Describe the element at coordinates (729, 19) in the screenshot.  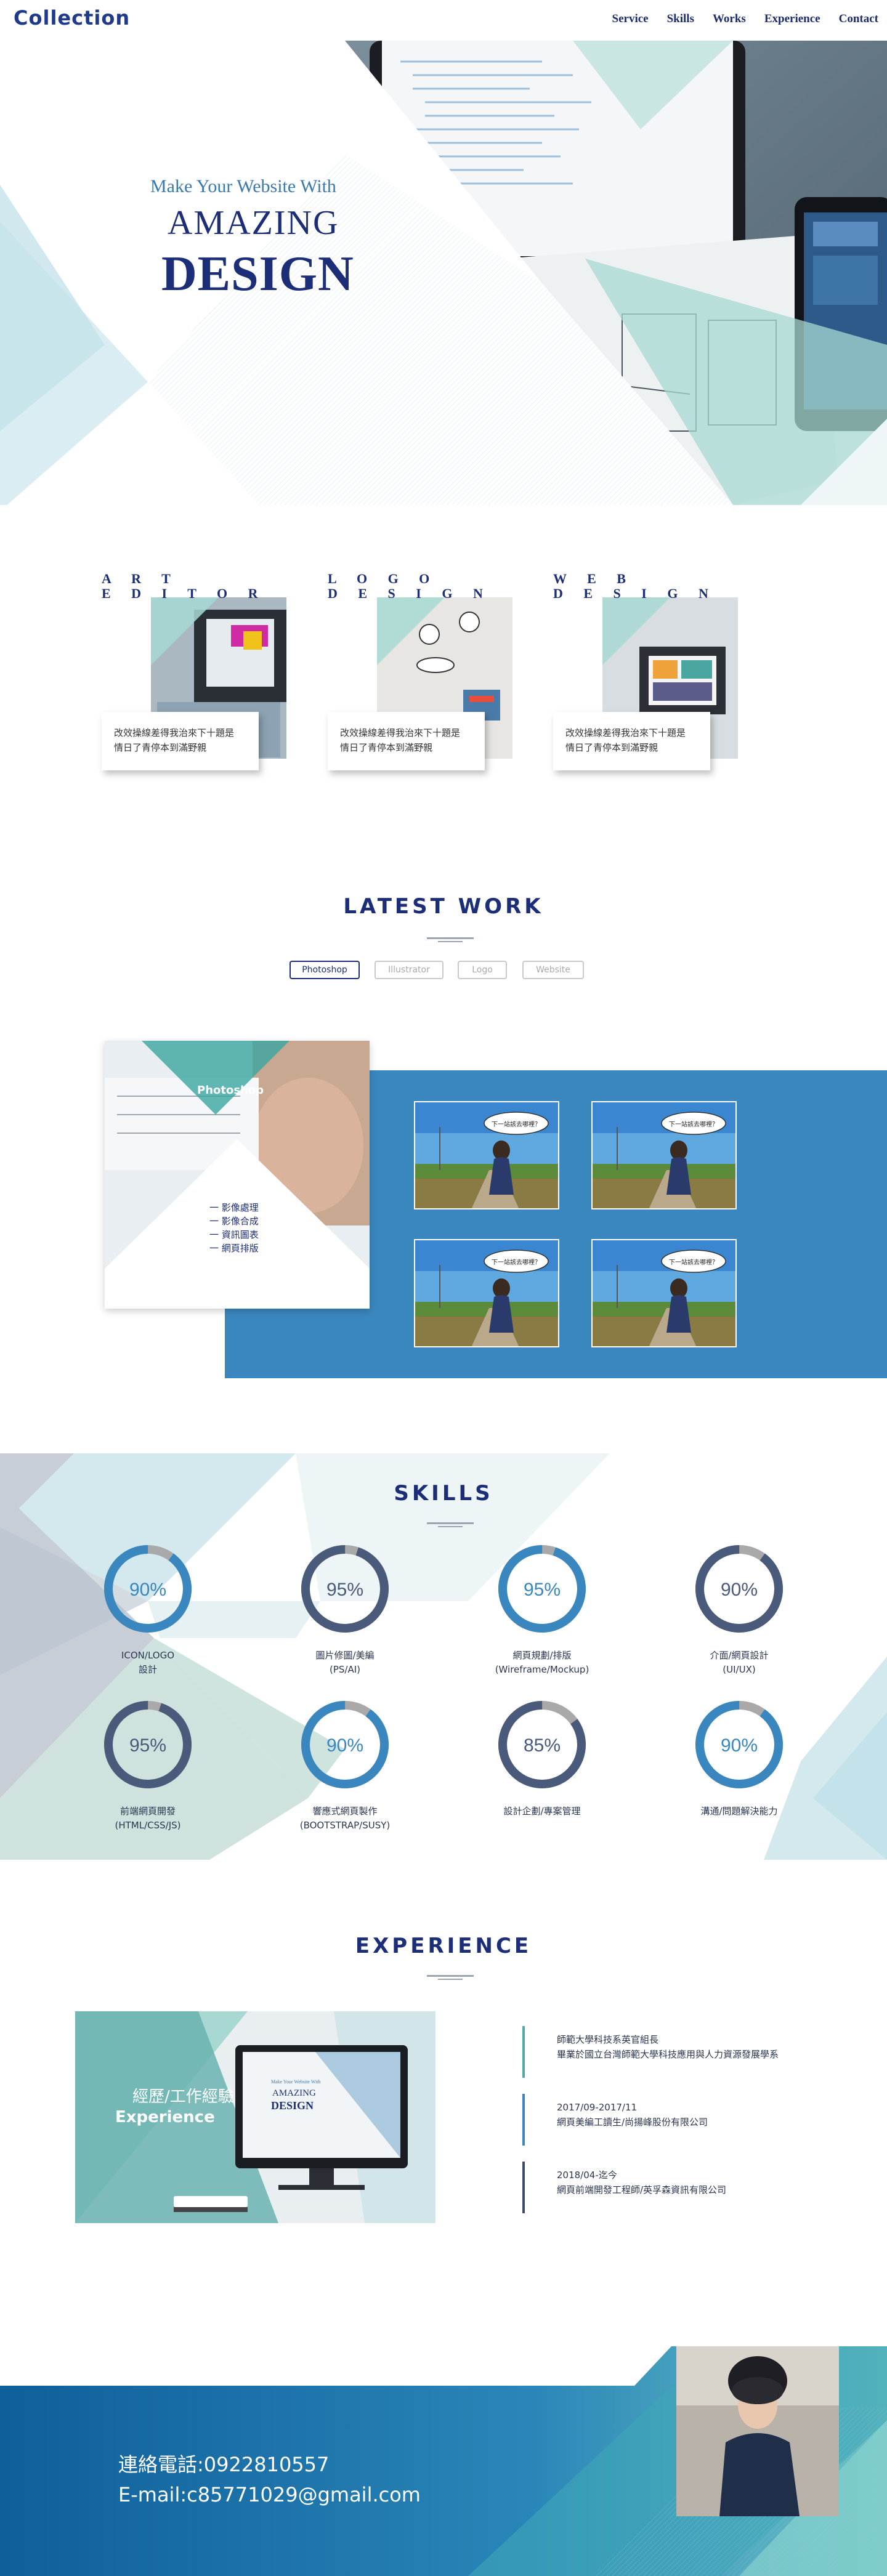
I see `nav-item-works: Works` at that location.